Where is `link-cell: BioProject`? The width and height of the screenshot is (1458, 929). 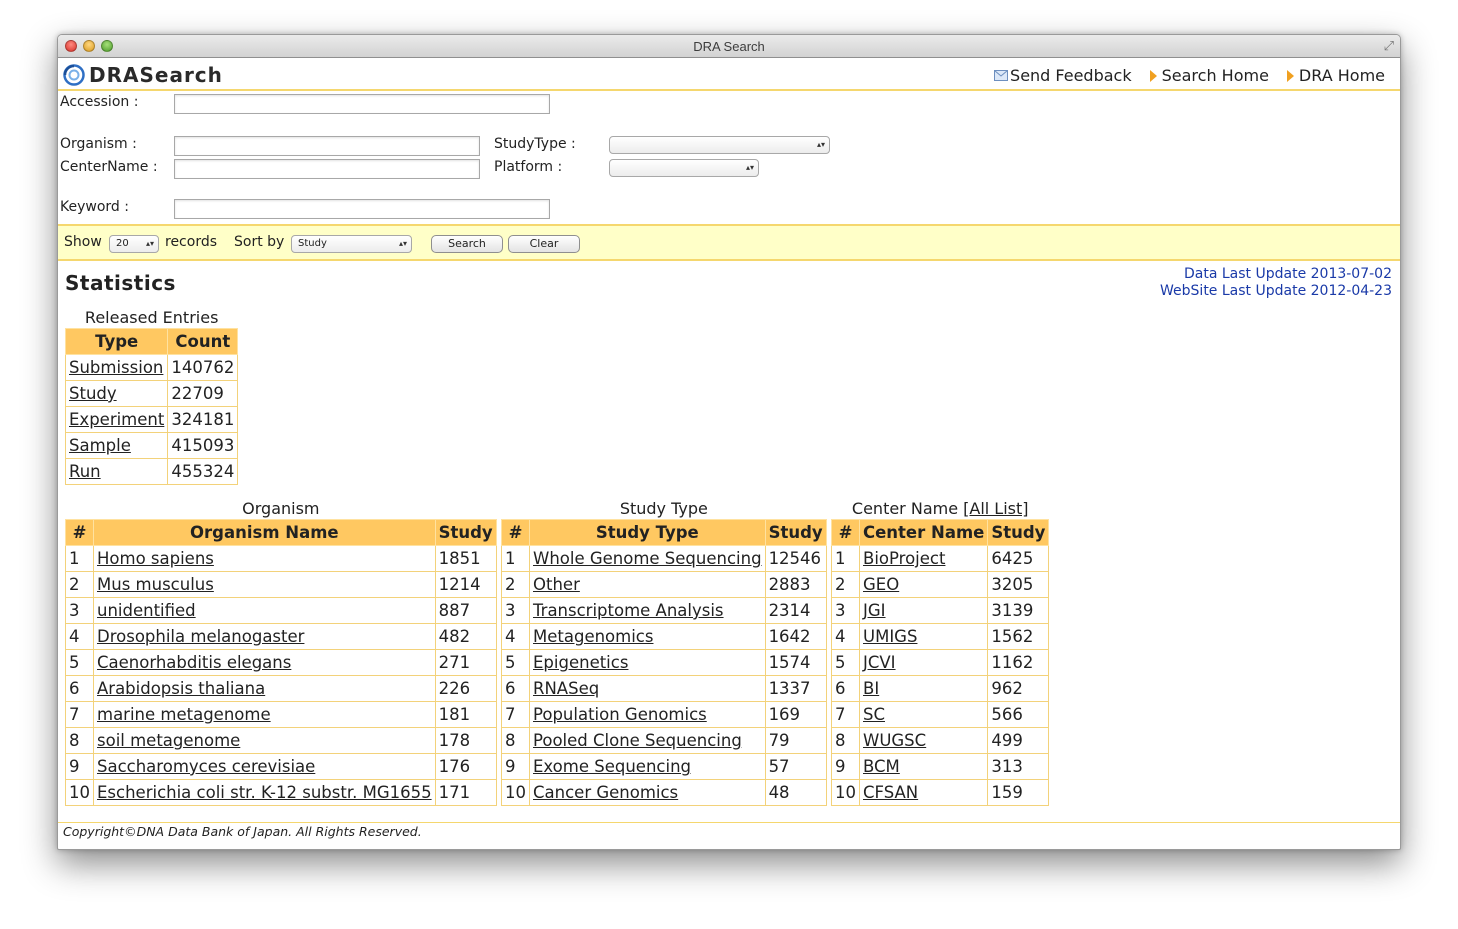
link-cell: BioProject is located at coordinates (923, 558).